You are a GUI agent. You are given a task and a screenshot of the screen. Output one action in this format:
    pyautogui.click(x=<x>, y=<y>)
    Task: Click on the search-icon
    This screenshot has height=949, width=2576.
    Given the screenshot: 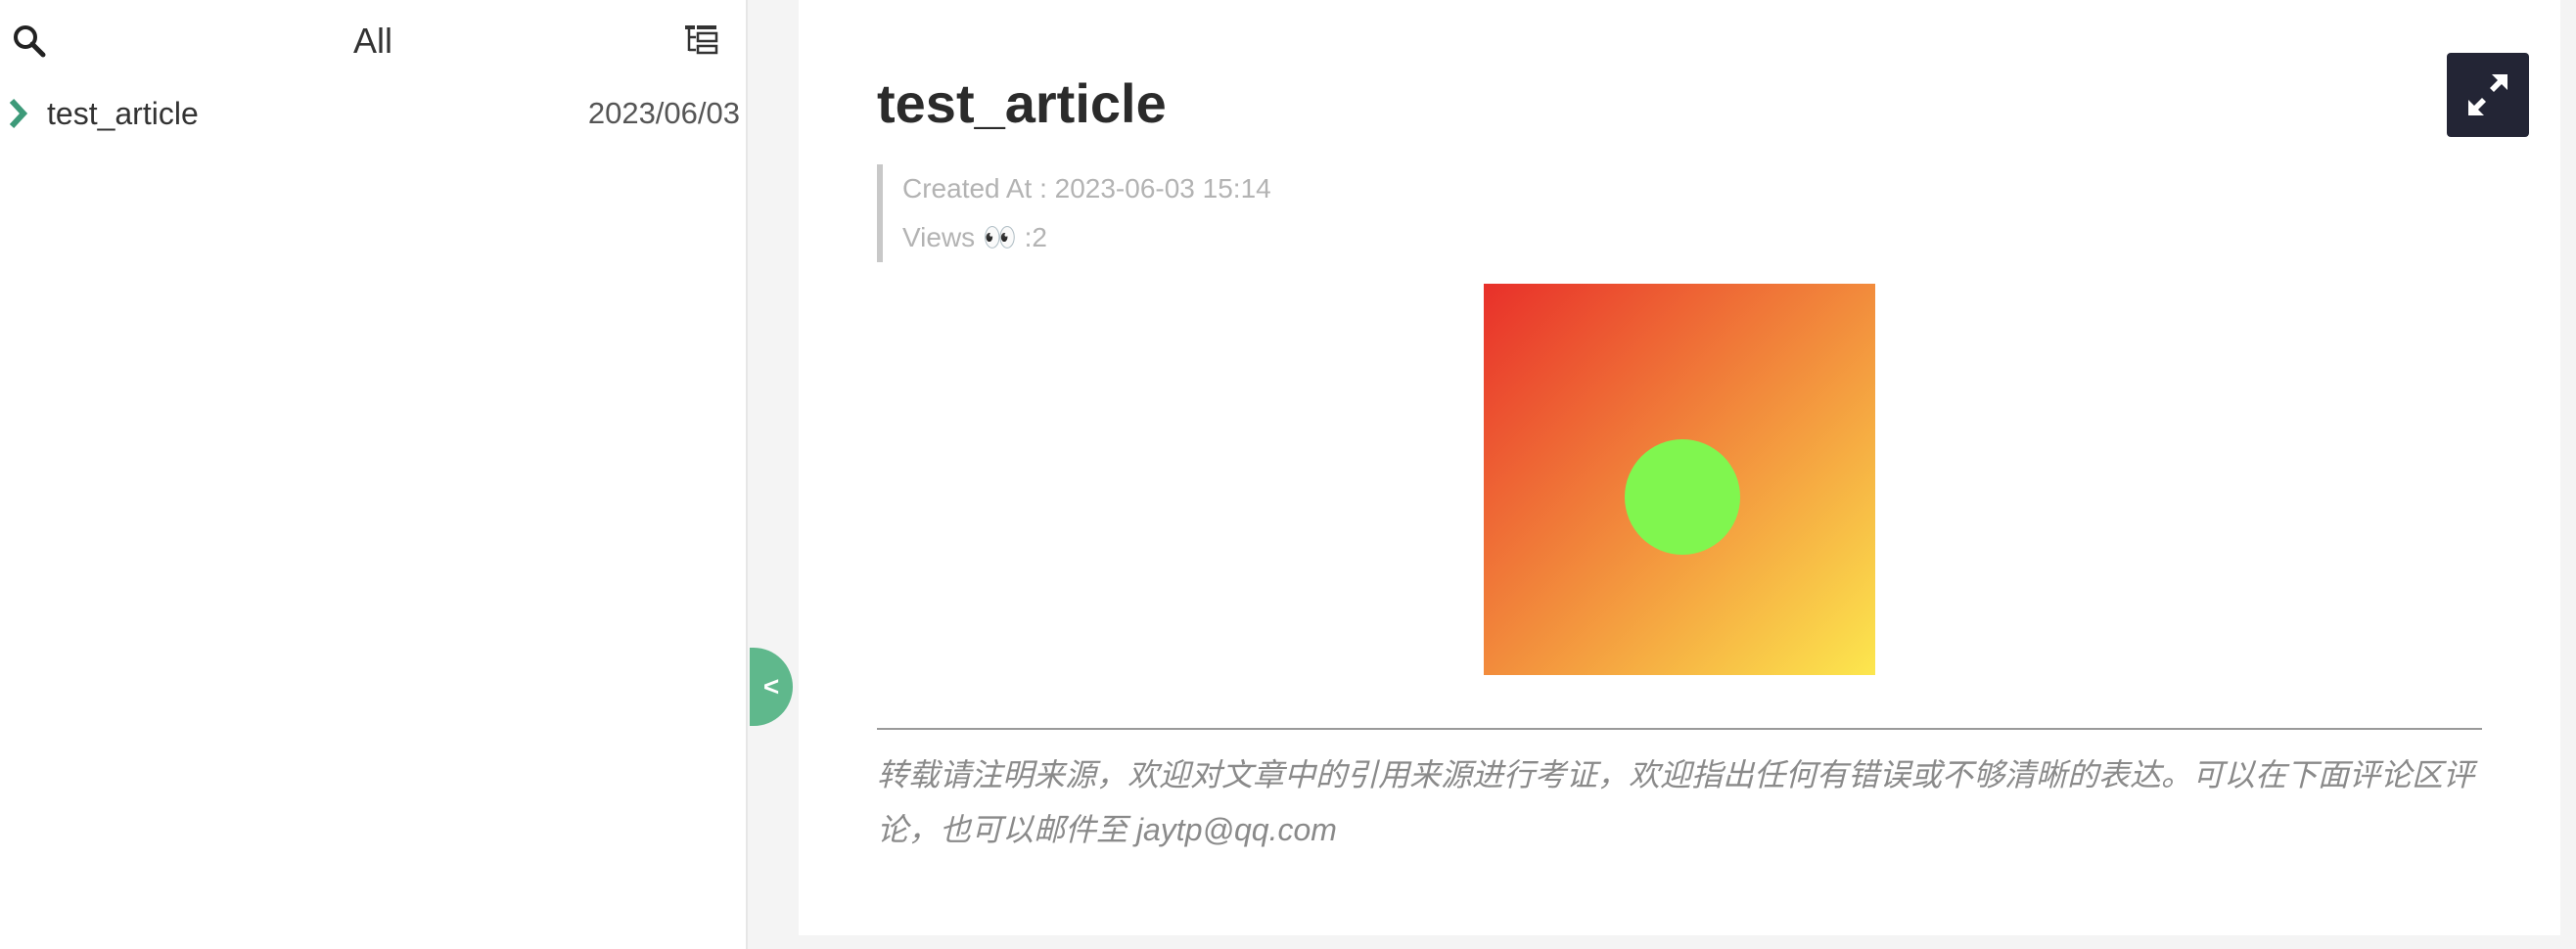 What is the action you would take?
    pyautogui.click(x=30, y=41)
    